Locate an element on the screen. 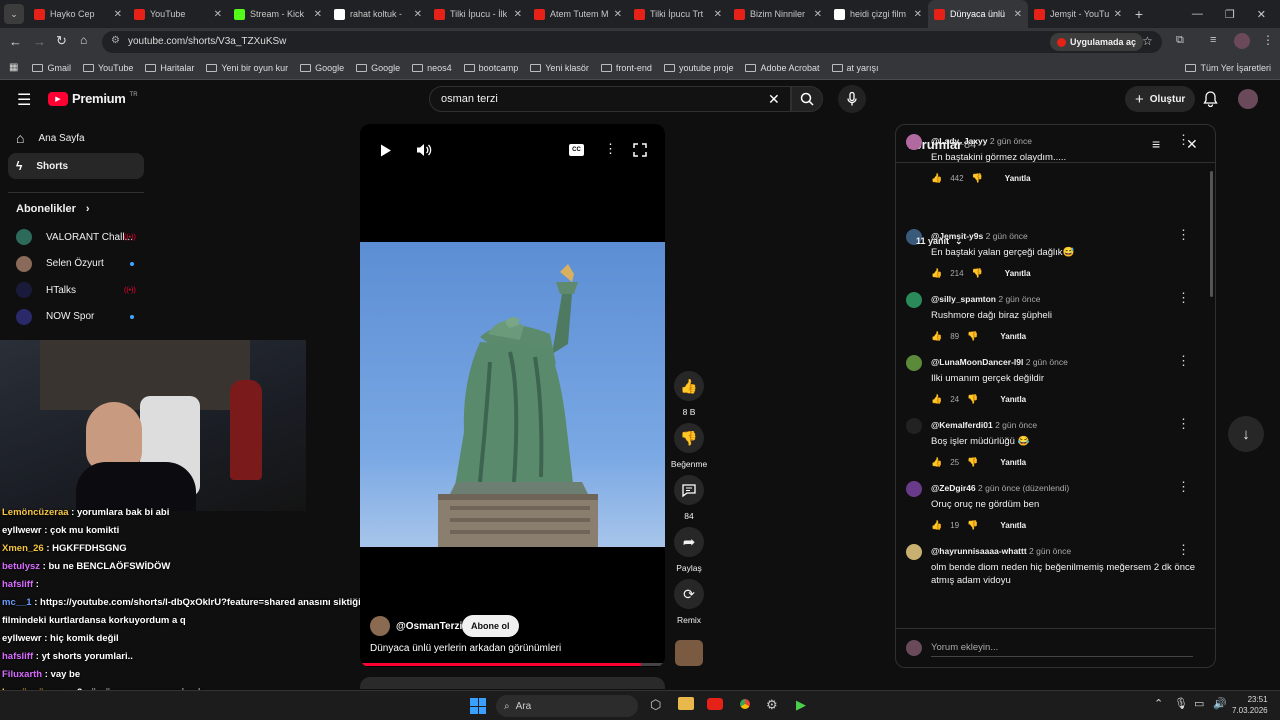  browser-tab: Tilki İpucu Trt ✕ is located at coordinates (678, 14).